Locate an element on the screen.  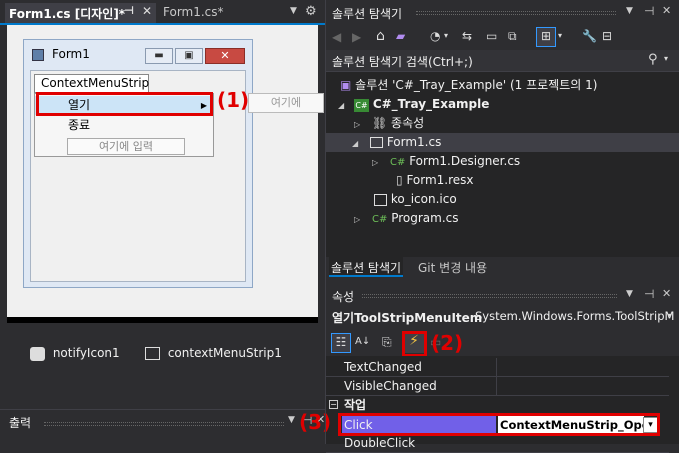
solution-dropdown-icon: ▼ is located at coordinates (629, 11).